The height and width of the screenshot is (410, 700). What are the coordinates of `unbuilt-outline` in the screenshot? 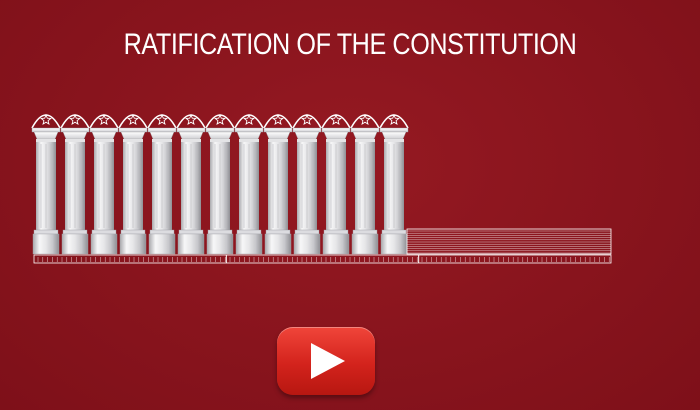 It's located at (509, 241).